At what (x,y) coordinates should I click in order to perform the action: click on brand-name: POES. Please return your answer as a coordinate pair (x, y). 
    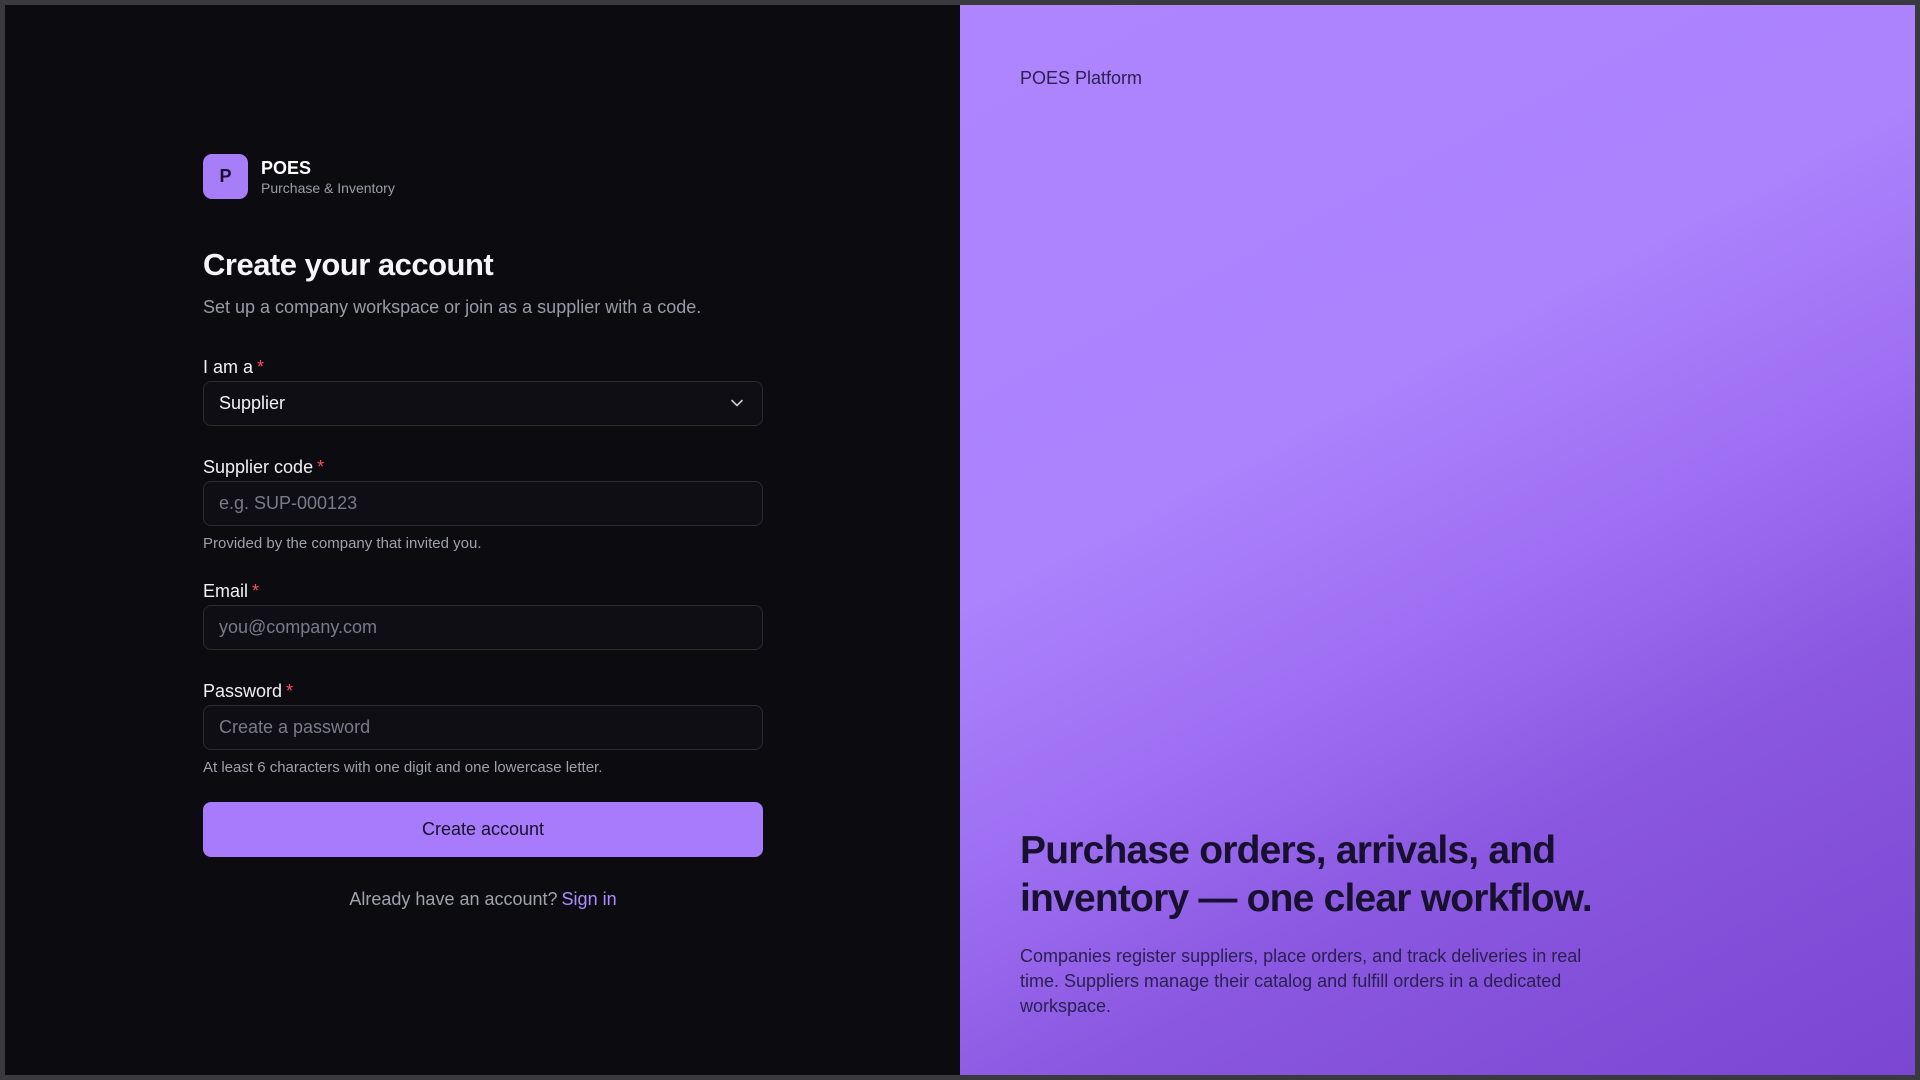
    Looking at the image, I should click on (286, 167).